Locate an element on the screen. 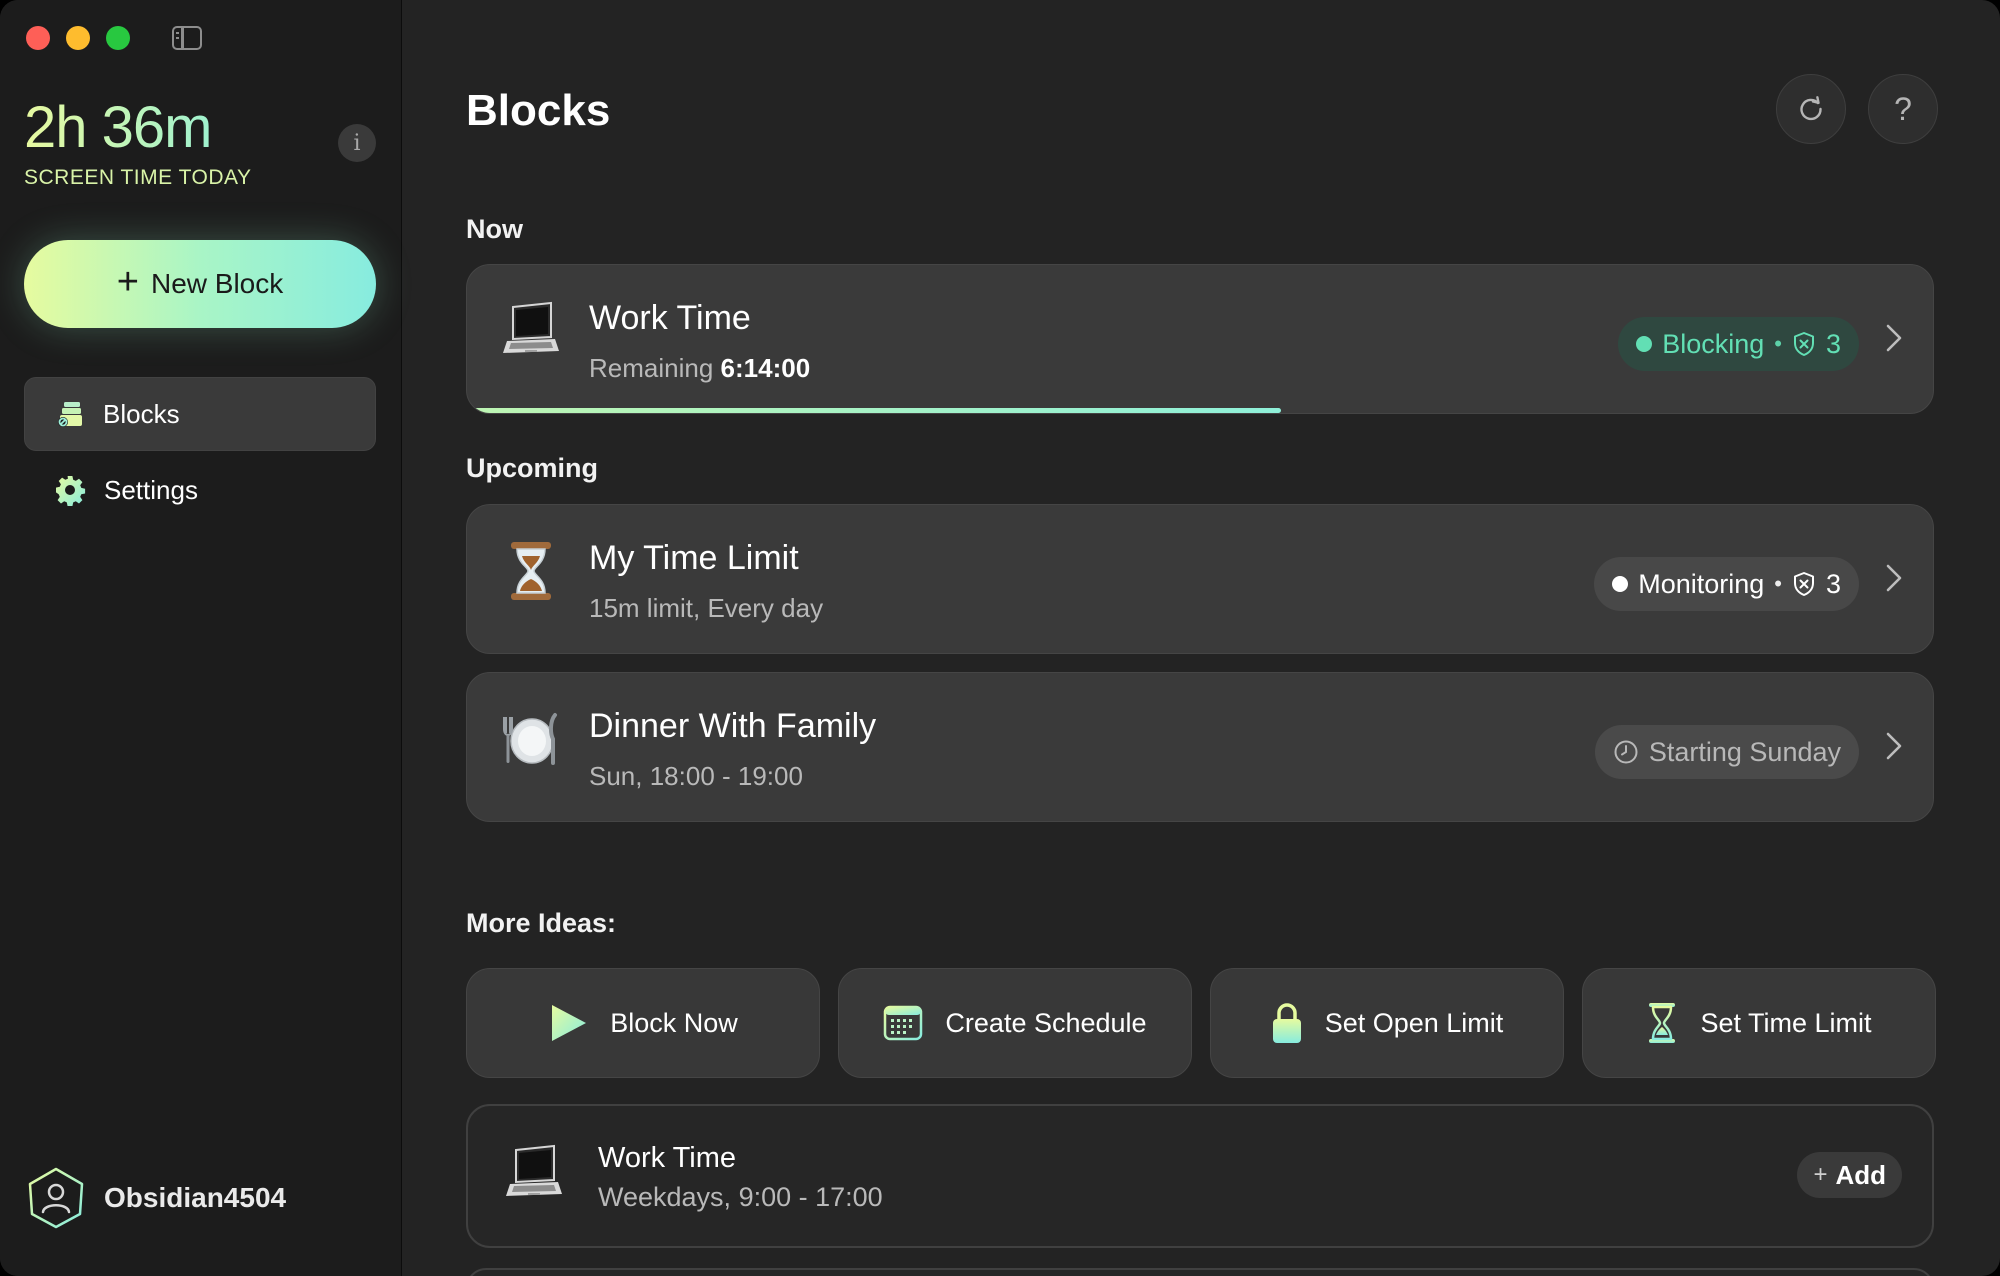 The width and height of the screenshot is (2000, 1276). create-schedule-button: Create Schedule is located at coordinates (1015, 1023).